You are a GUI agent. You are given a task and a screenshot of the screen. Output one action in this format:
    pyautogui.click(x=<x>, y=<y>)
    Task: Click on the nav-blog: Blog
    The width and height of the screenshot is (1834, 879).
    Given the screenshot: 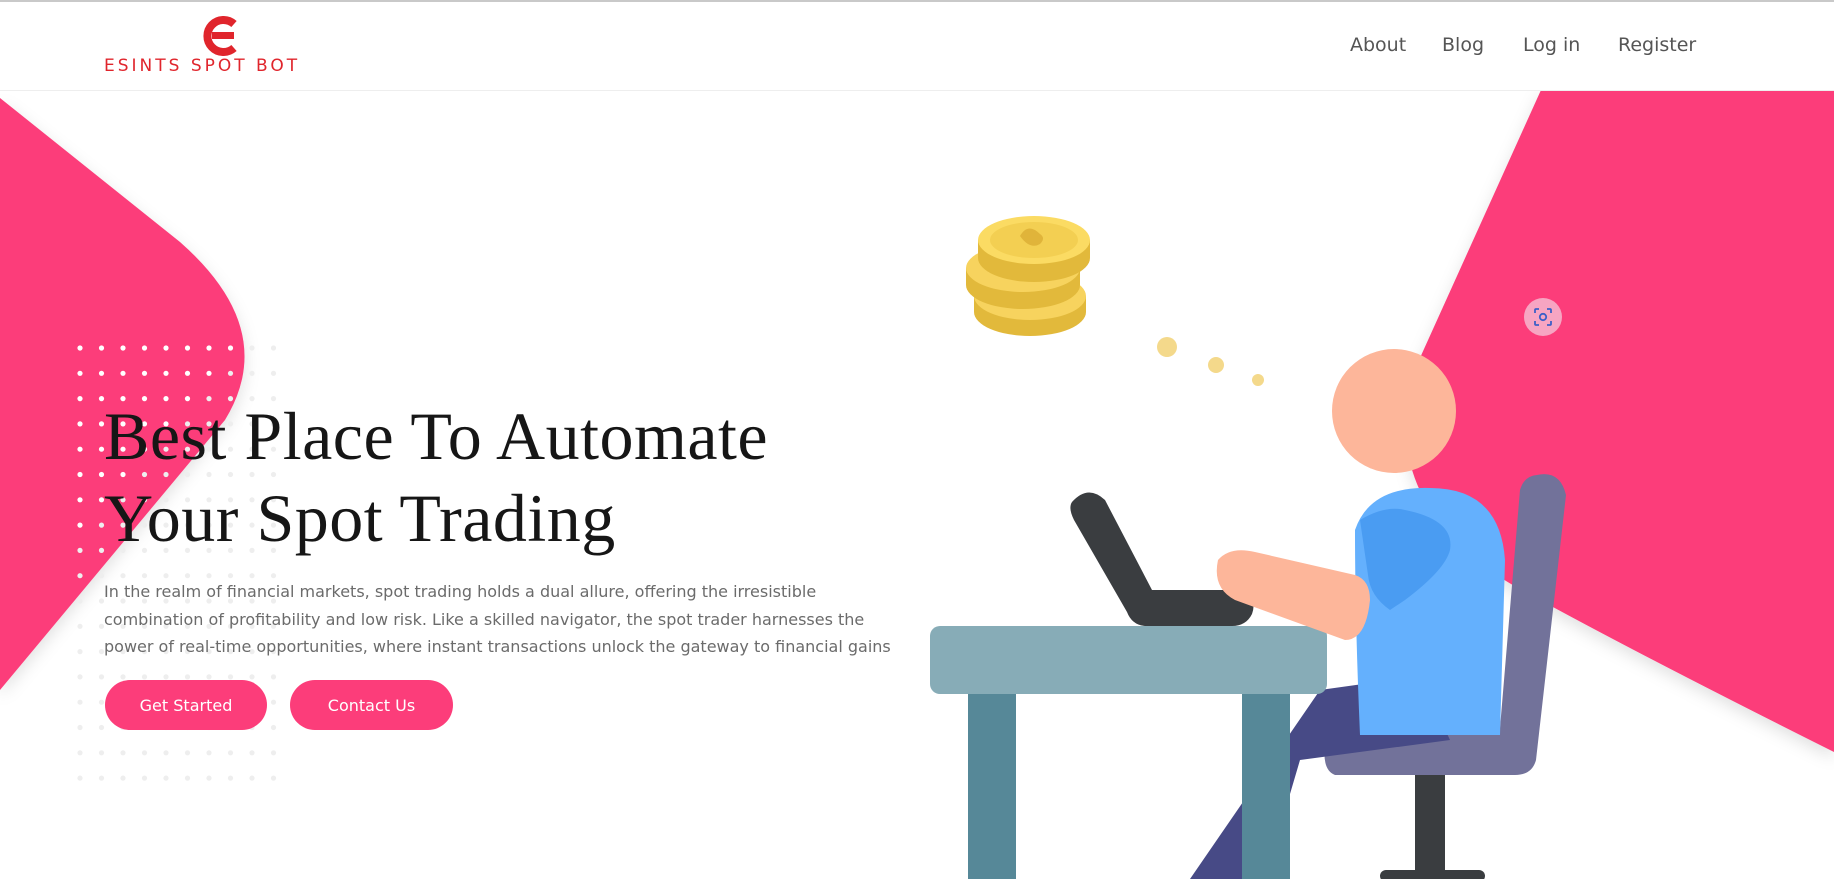 What is the action you would take?
    pyautogui.click(x=1463, y=45)
    